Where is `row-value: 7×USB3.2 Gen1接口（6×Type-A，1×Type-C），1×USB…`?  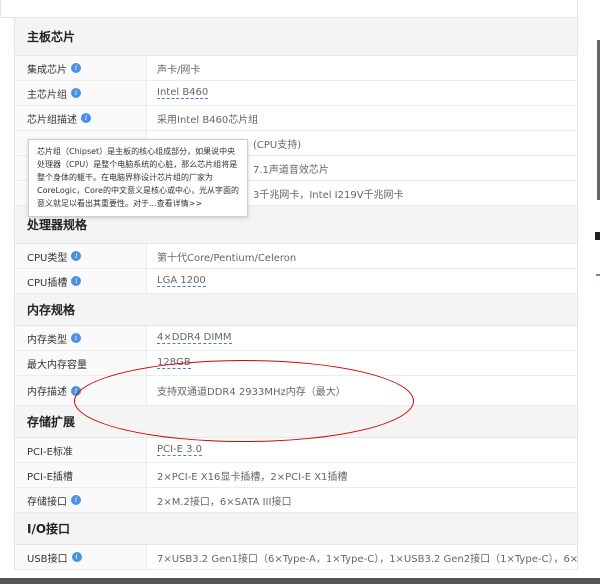
row-value: 7×USB3.2 Gen1接口（6×Type-A，1×Type-C），1×USB… is located at coordinates (367, 559).